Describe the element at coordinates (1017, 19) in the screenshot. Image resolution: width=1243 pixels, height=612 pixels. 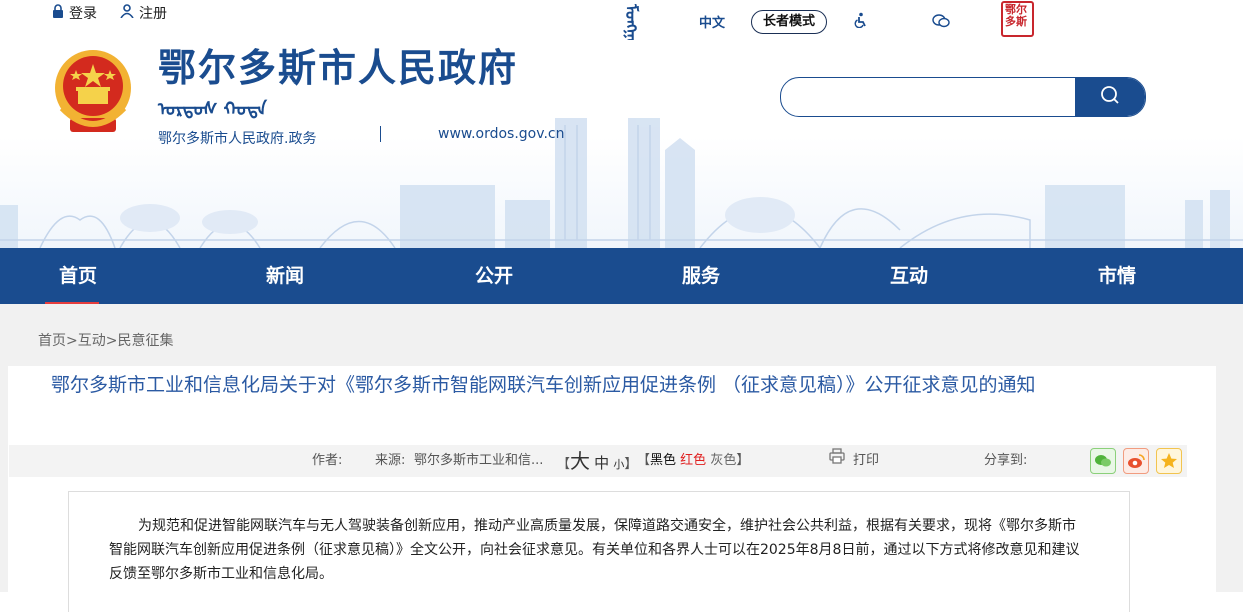
I see `ordos-seal-logo: 鄂尔 多斯` at that location.